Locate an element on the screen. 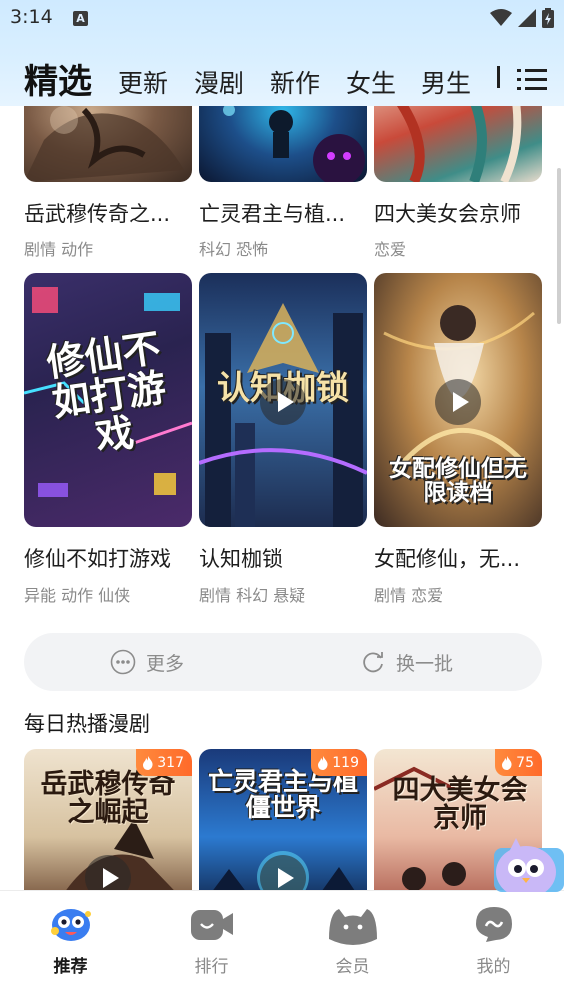  refresh-icon is located at coordinates (373, 662).